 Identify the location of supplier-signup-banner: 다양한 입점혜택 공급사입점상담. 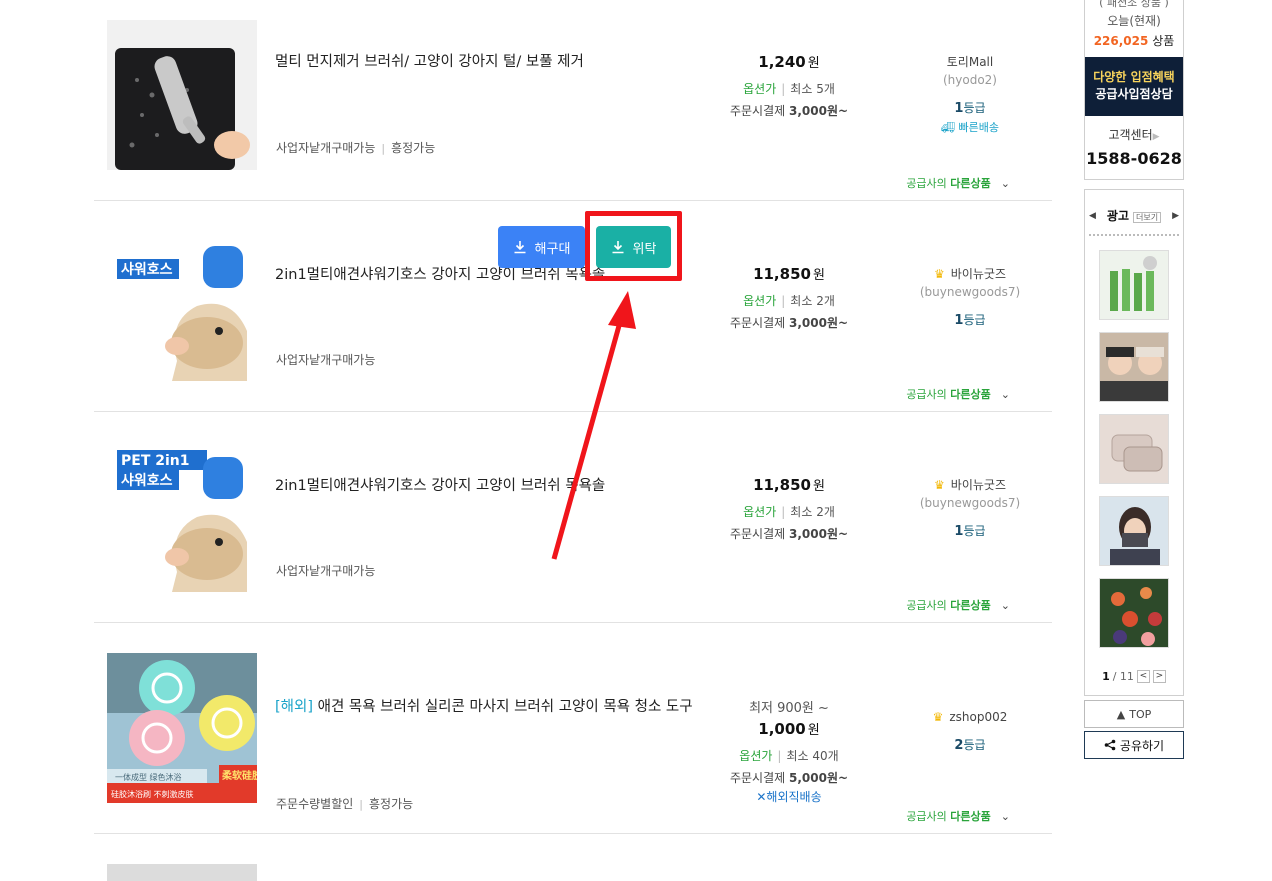
(1134, 86).